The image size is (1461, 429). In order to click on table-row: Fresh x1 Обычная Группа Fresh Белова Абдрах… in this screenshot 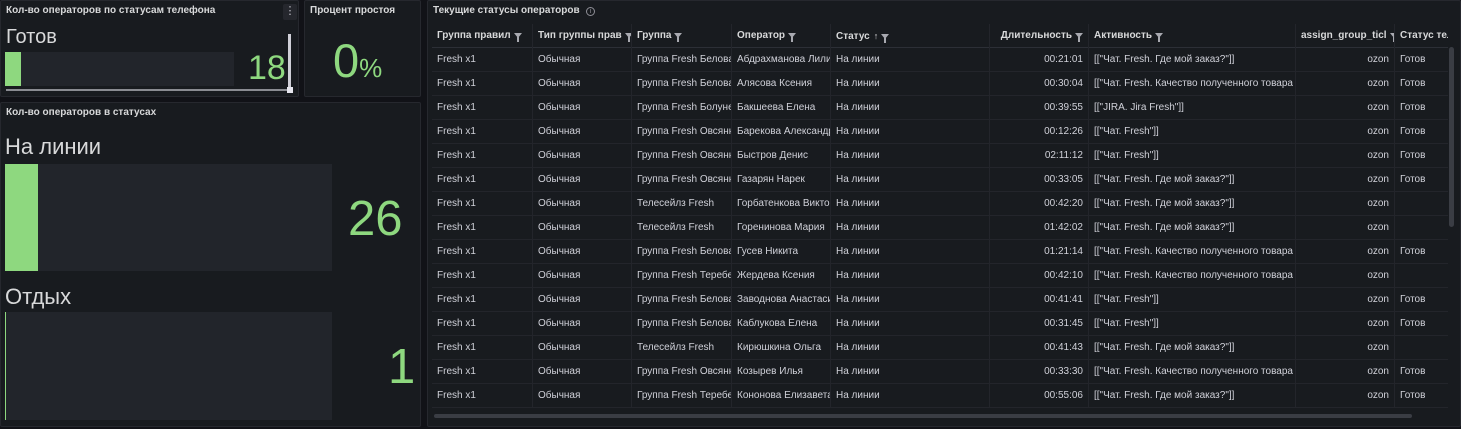, I will do `click(940, 60)`.